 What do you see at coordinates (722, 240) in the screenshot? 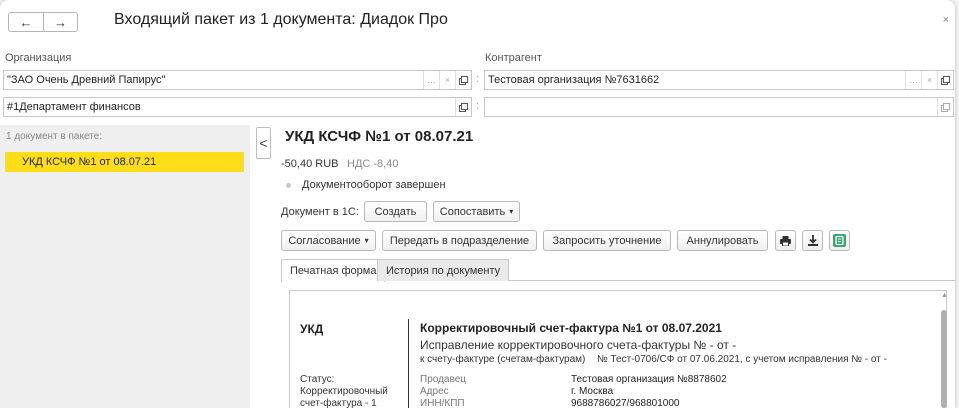
I see `annul-button: Аннулировать` at bounding box center [722, 240].